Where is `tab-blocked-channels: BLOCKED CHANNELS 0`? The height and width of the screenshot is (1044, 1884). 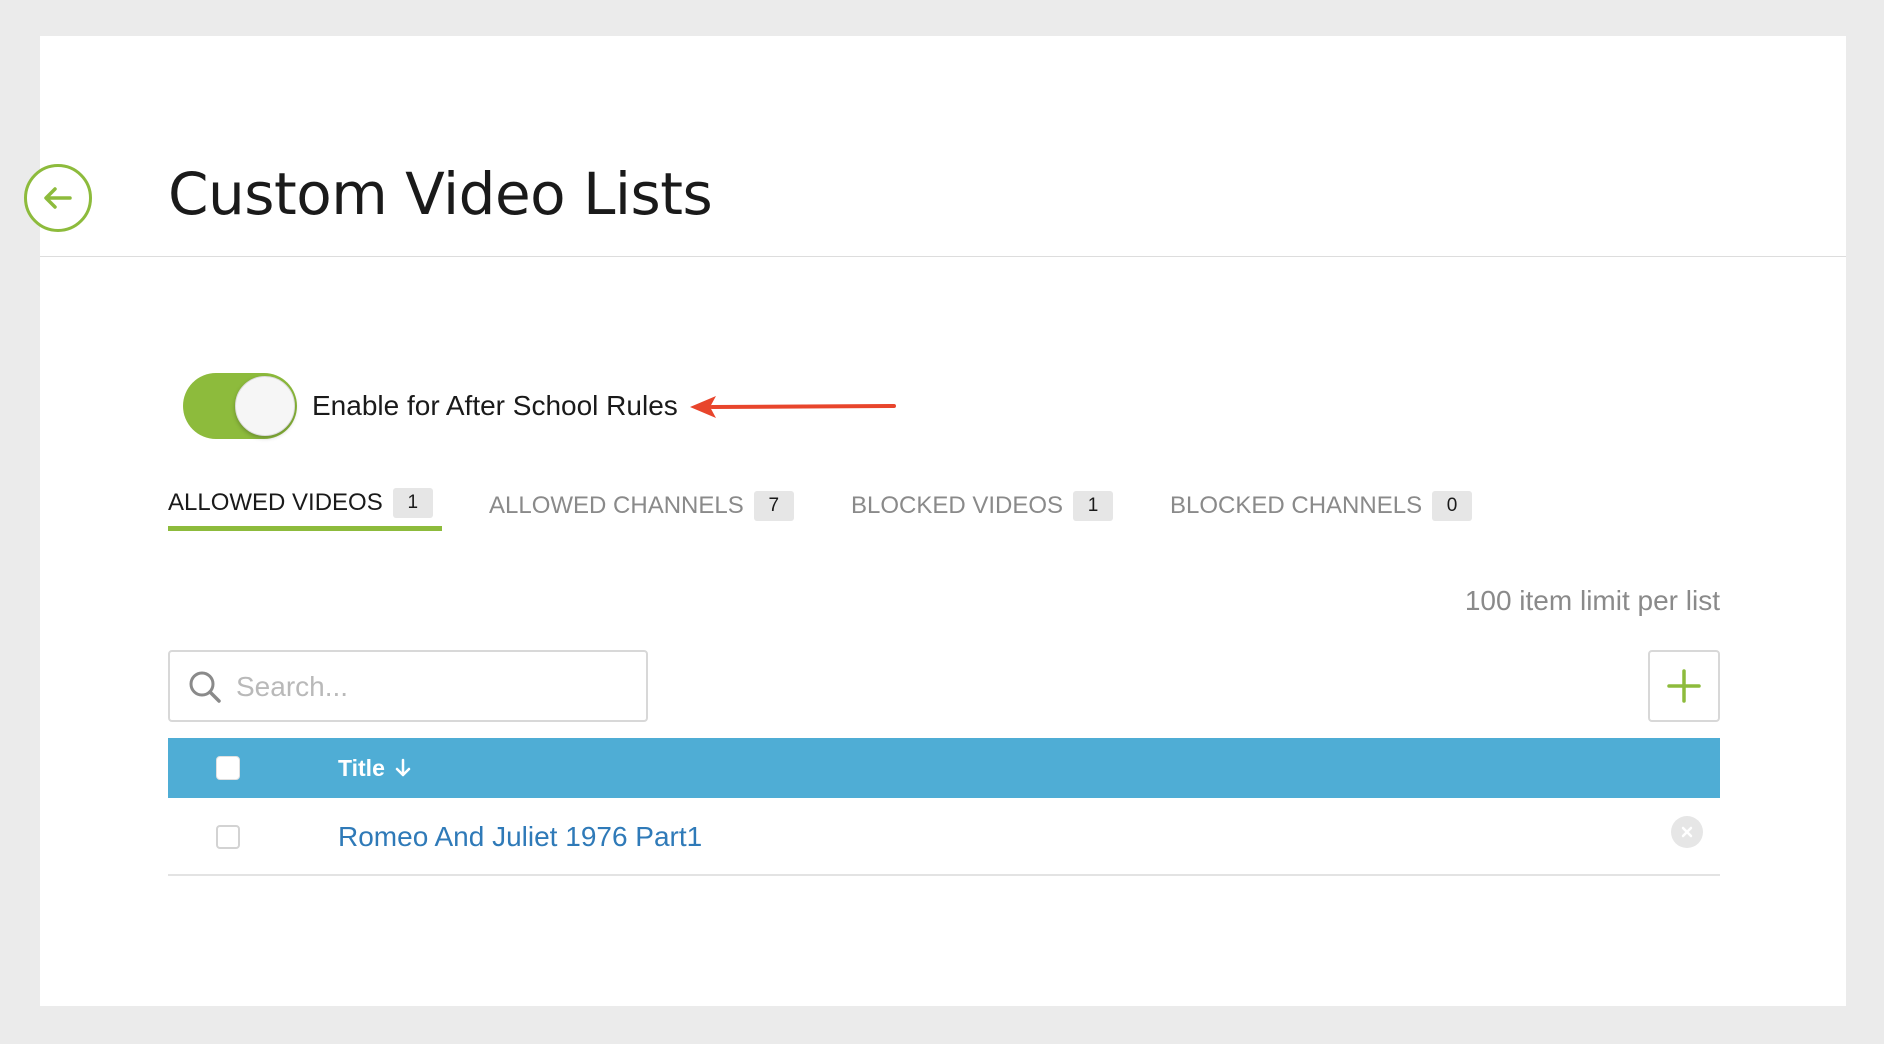 tab-blocked-channels: BLOCKED CHANNELS 0 is located at coordinates (1321, 506).